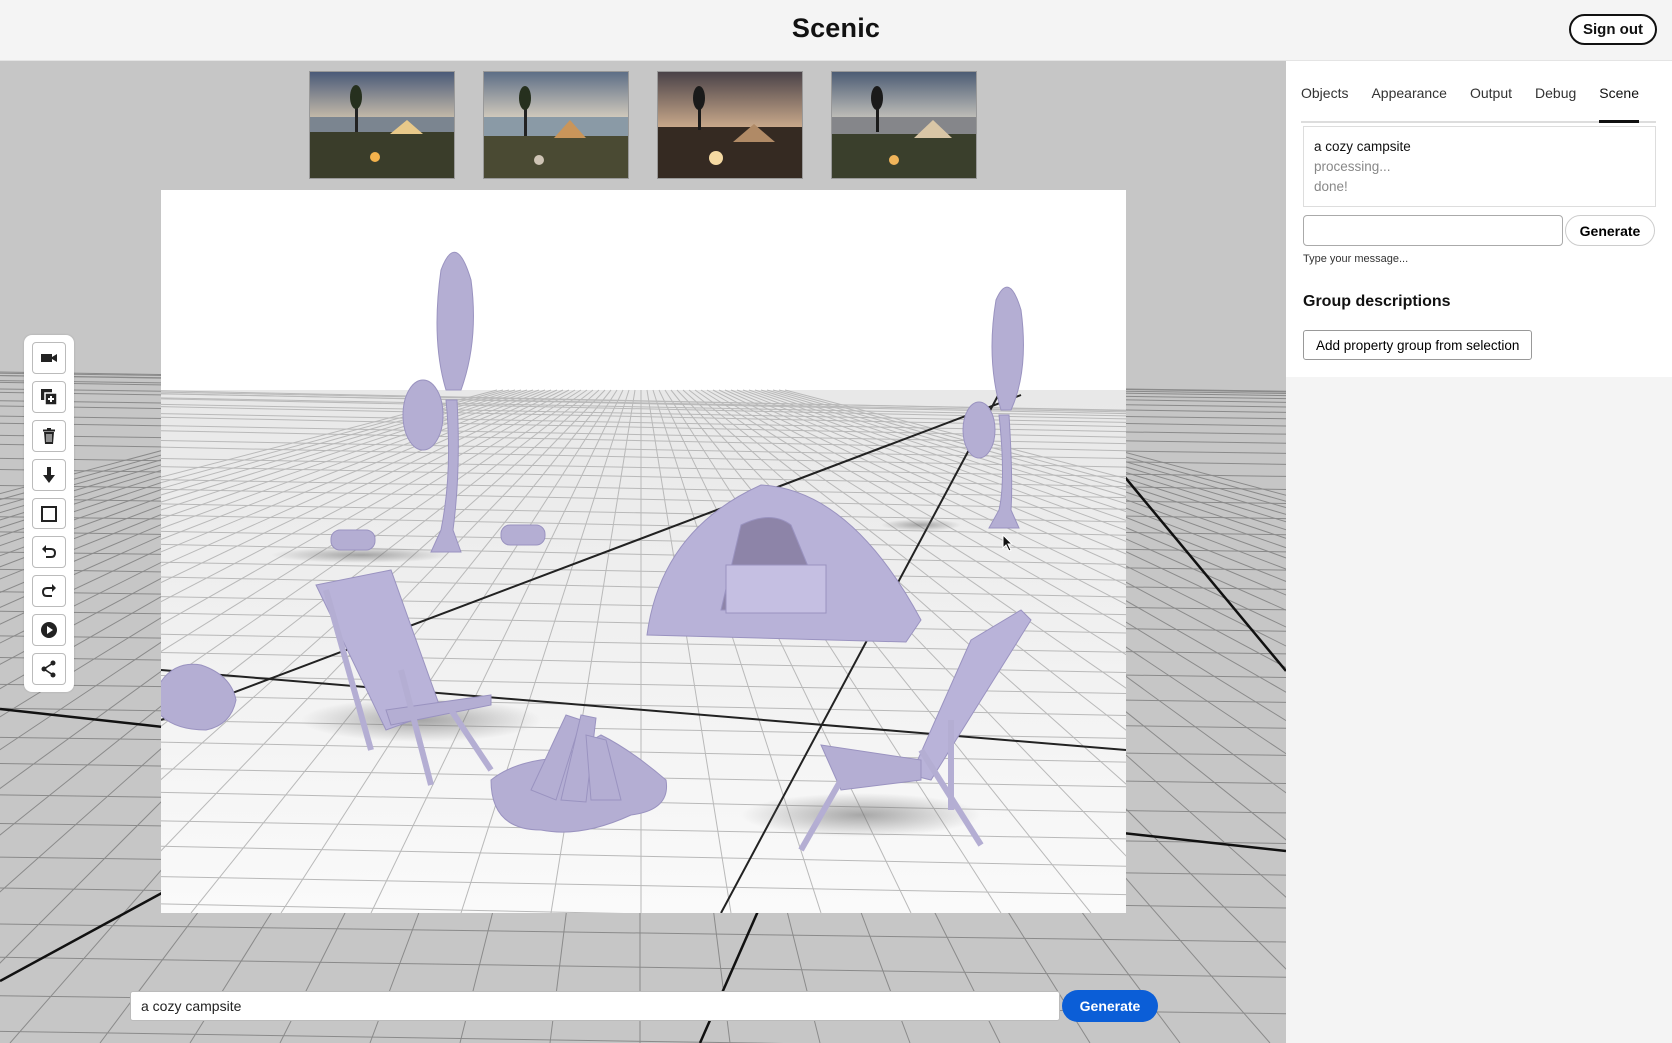 This screenshot has height=1043, width=1672. I want to click on square-icon, so click(49, 513).